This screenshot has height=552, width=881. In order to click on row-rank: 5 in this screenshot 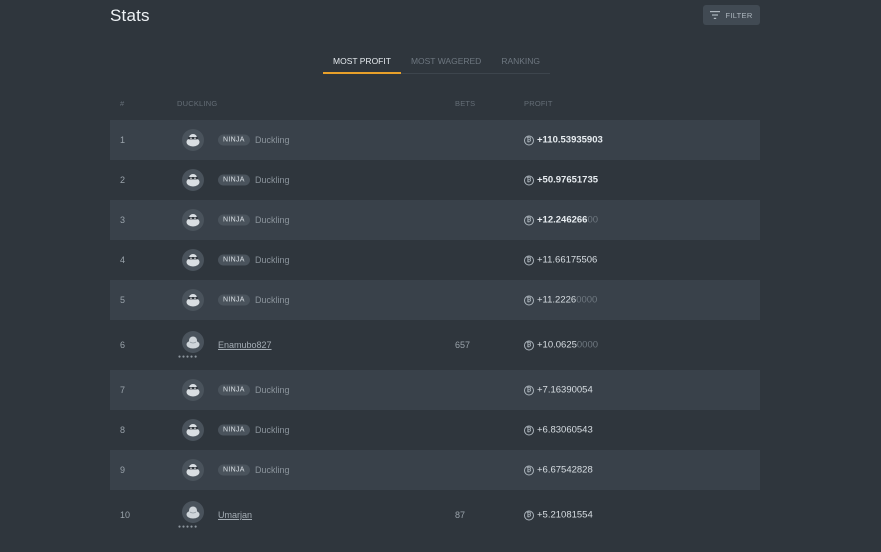, I will do `click(123, 300)`.